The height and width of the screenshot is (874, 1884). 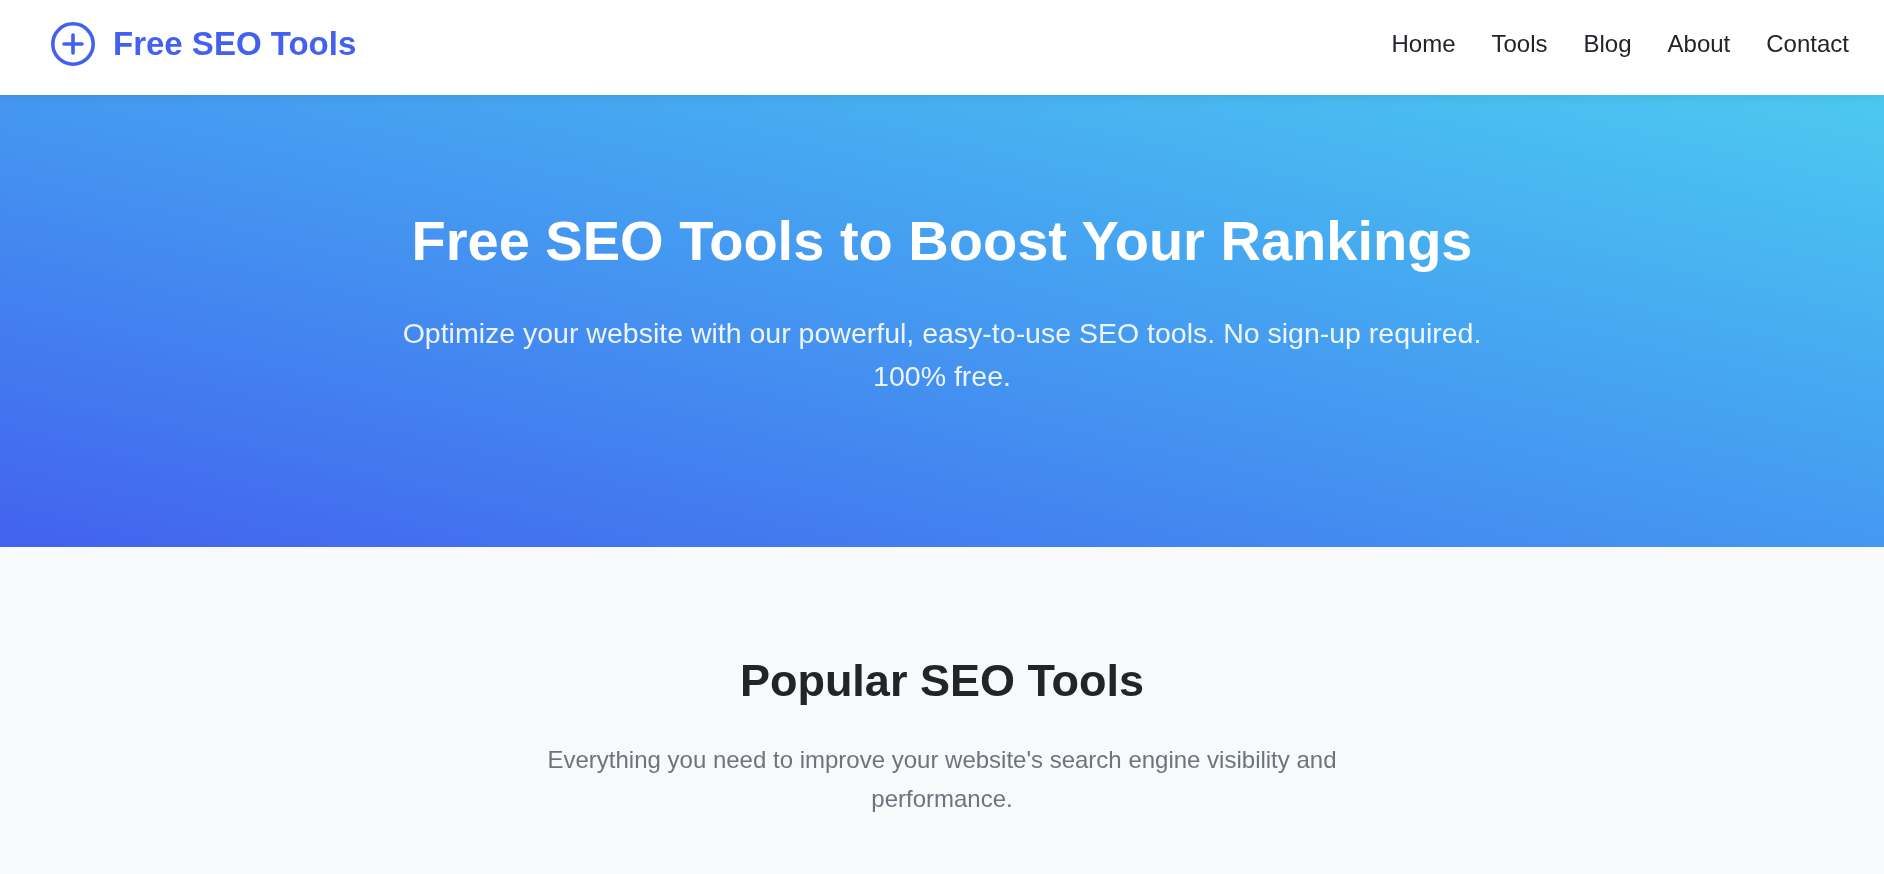 I want to click on section-heading: Popular SEO Tools, so click(x=942, y=681).